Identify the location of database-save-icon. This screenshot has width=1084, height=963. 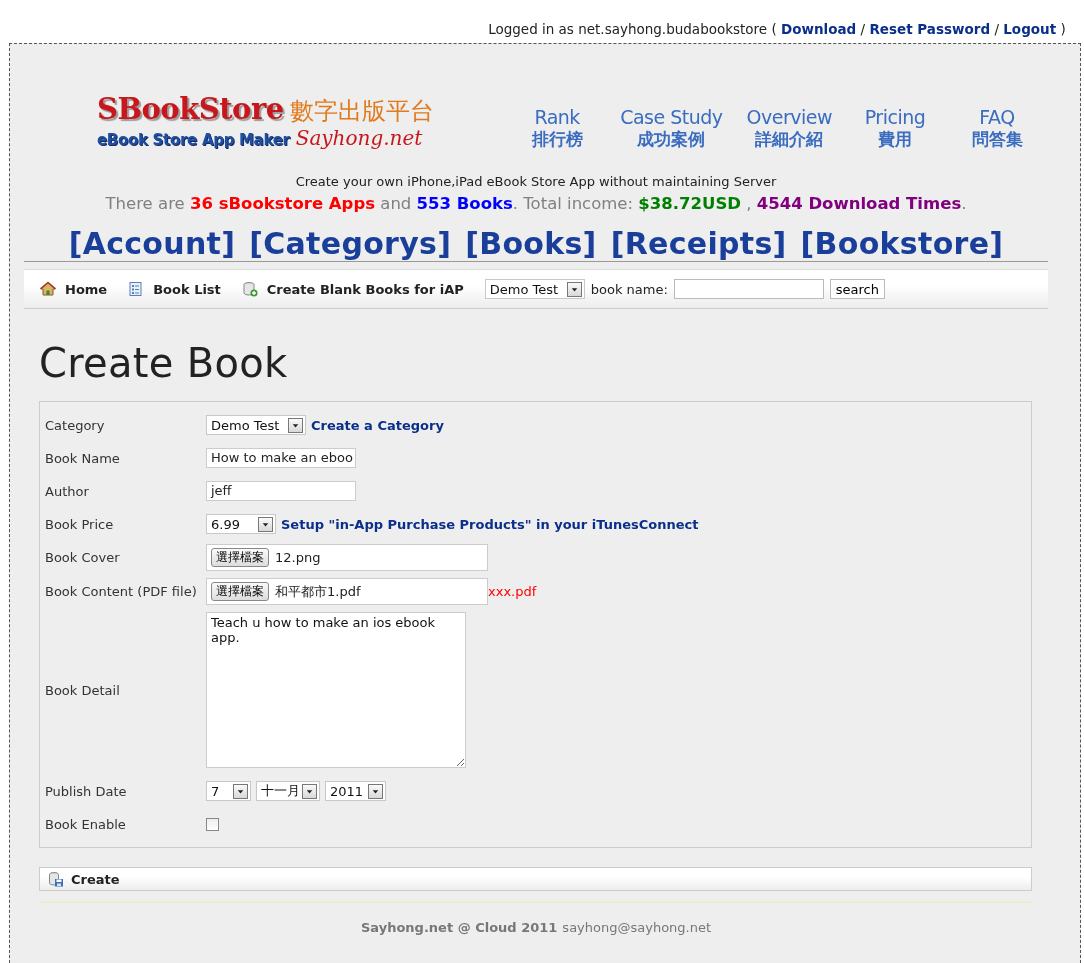
(56, 879).